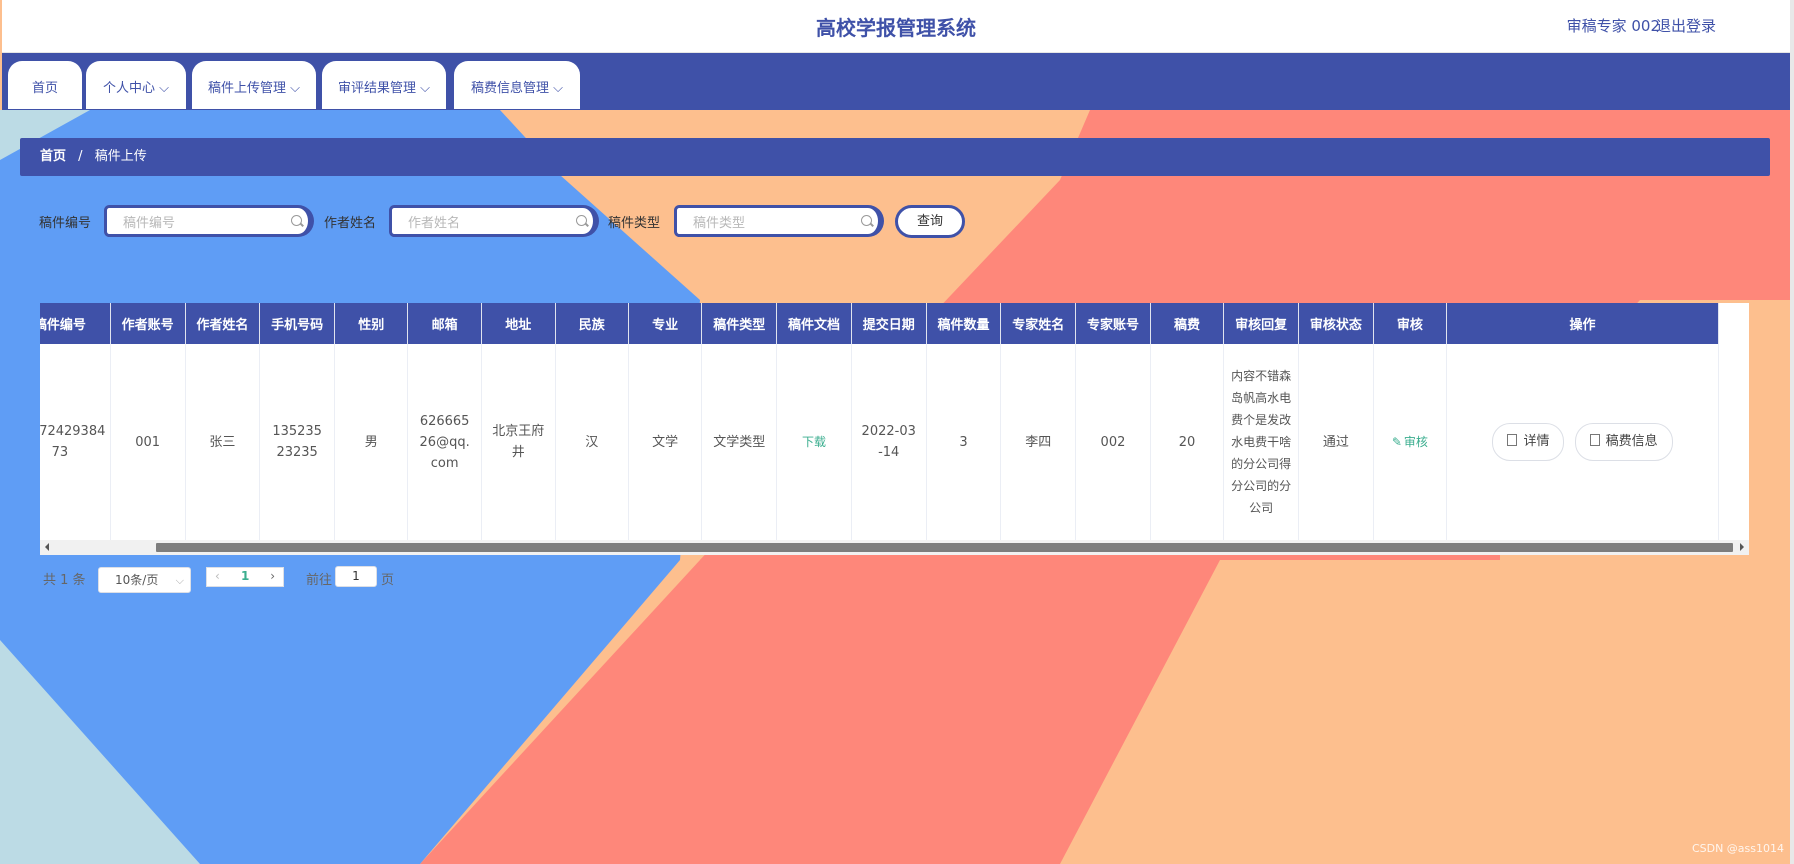 Image resolution: width=1794 pixels, height=864 pixels. What do you see at coordinates (75, 323) in the screenshot?
I see `column-header: 稿件编号` at bounding box center [75, 323].